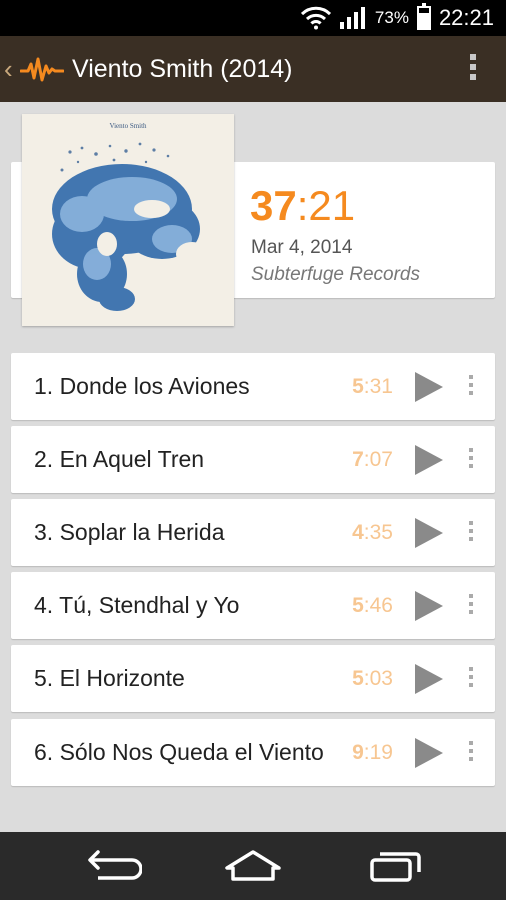 This screenshot has height=900, width=506. Describe the element at coordinates (253, 18) in the screenshot. I see `status-bar: 73% 22:21` at that location.